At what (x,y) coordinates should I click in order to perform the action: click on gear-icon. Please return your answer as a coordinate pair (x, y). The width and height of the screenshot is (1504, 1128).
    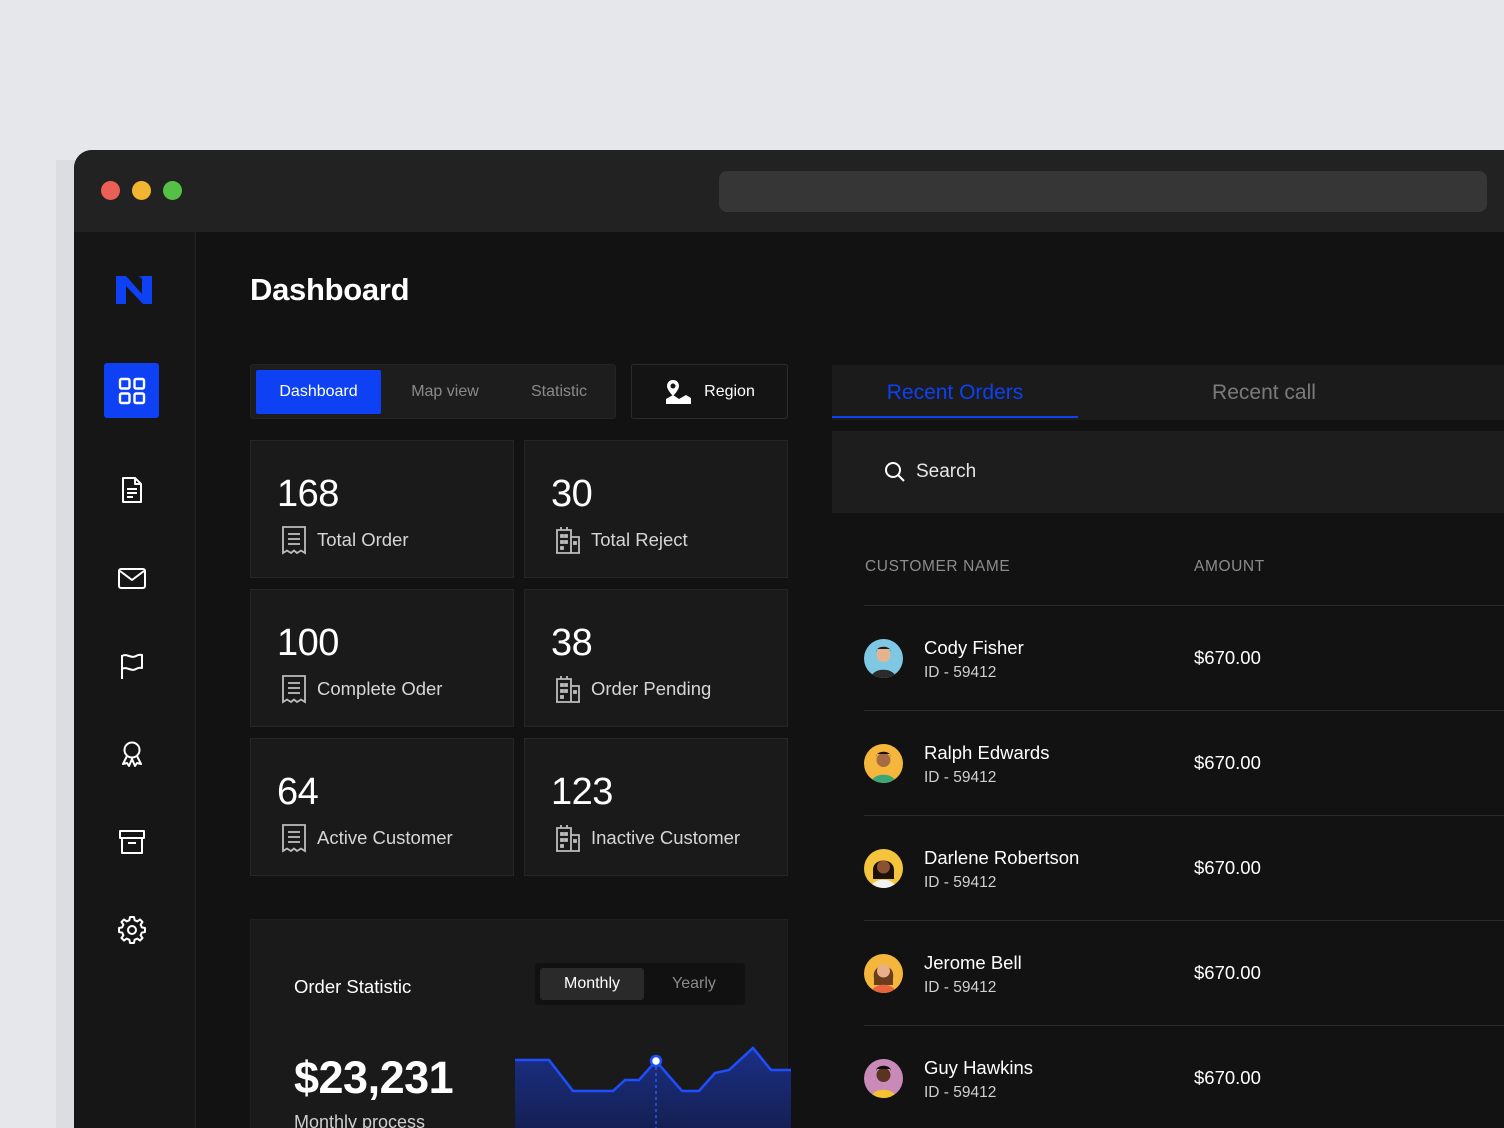
    Looking at the image, I should click on (131, 929).